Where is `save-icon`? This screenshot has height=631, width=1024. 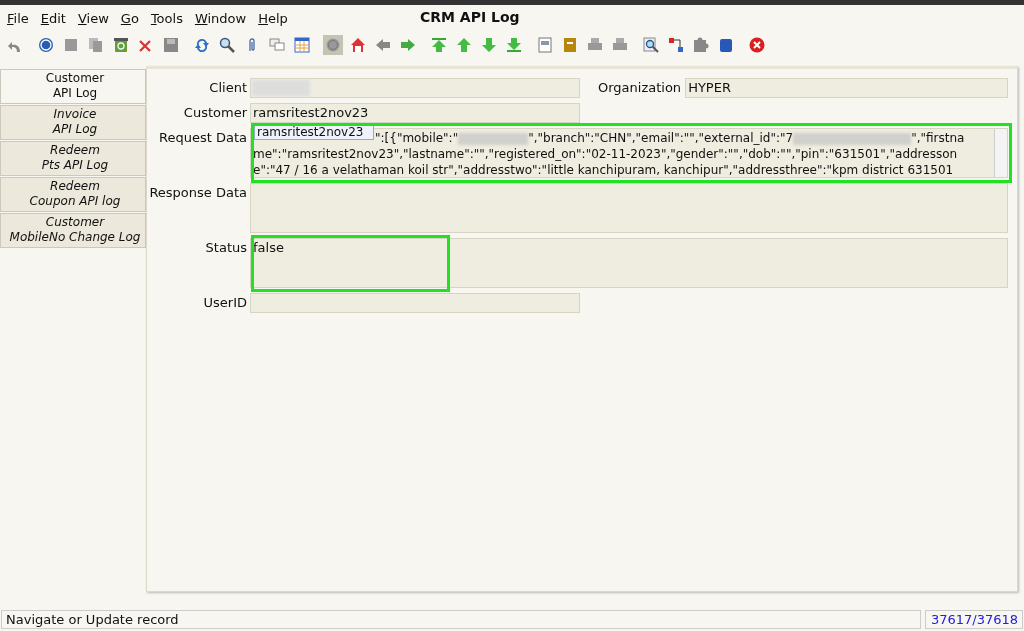 save-icon is located at coordinates (171, 45).